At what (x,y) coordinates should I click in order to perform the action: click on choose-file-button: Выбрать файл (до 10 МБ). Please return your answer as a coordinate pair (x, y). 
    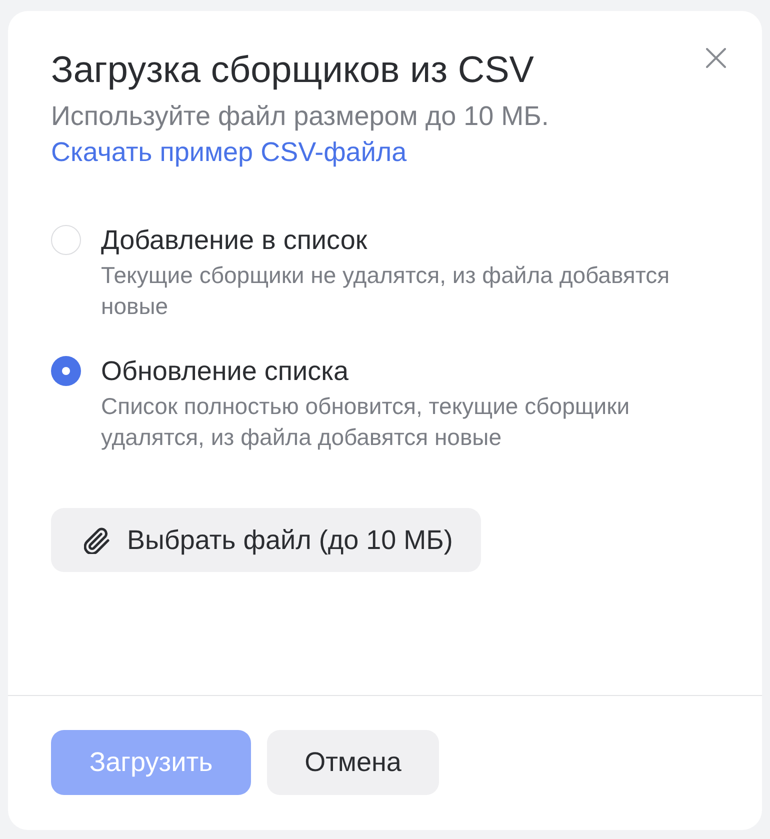
    Looking at the image, I should click on (266, 540).